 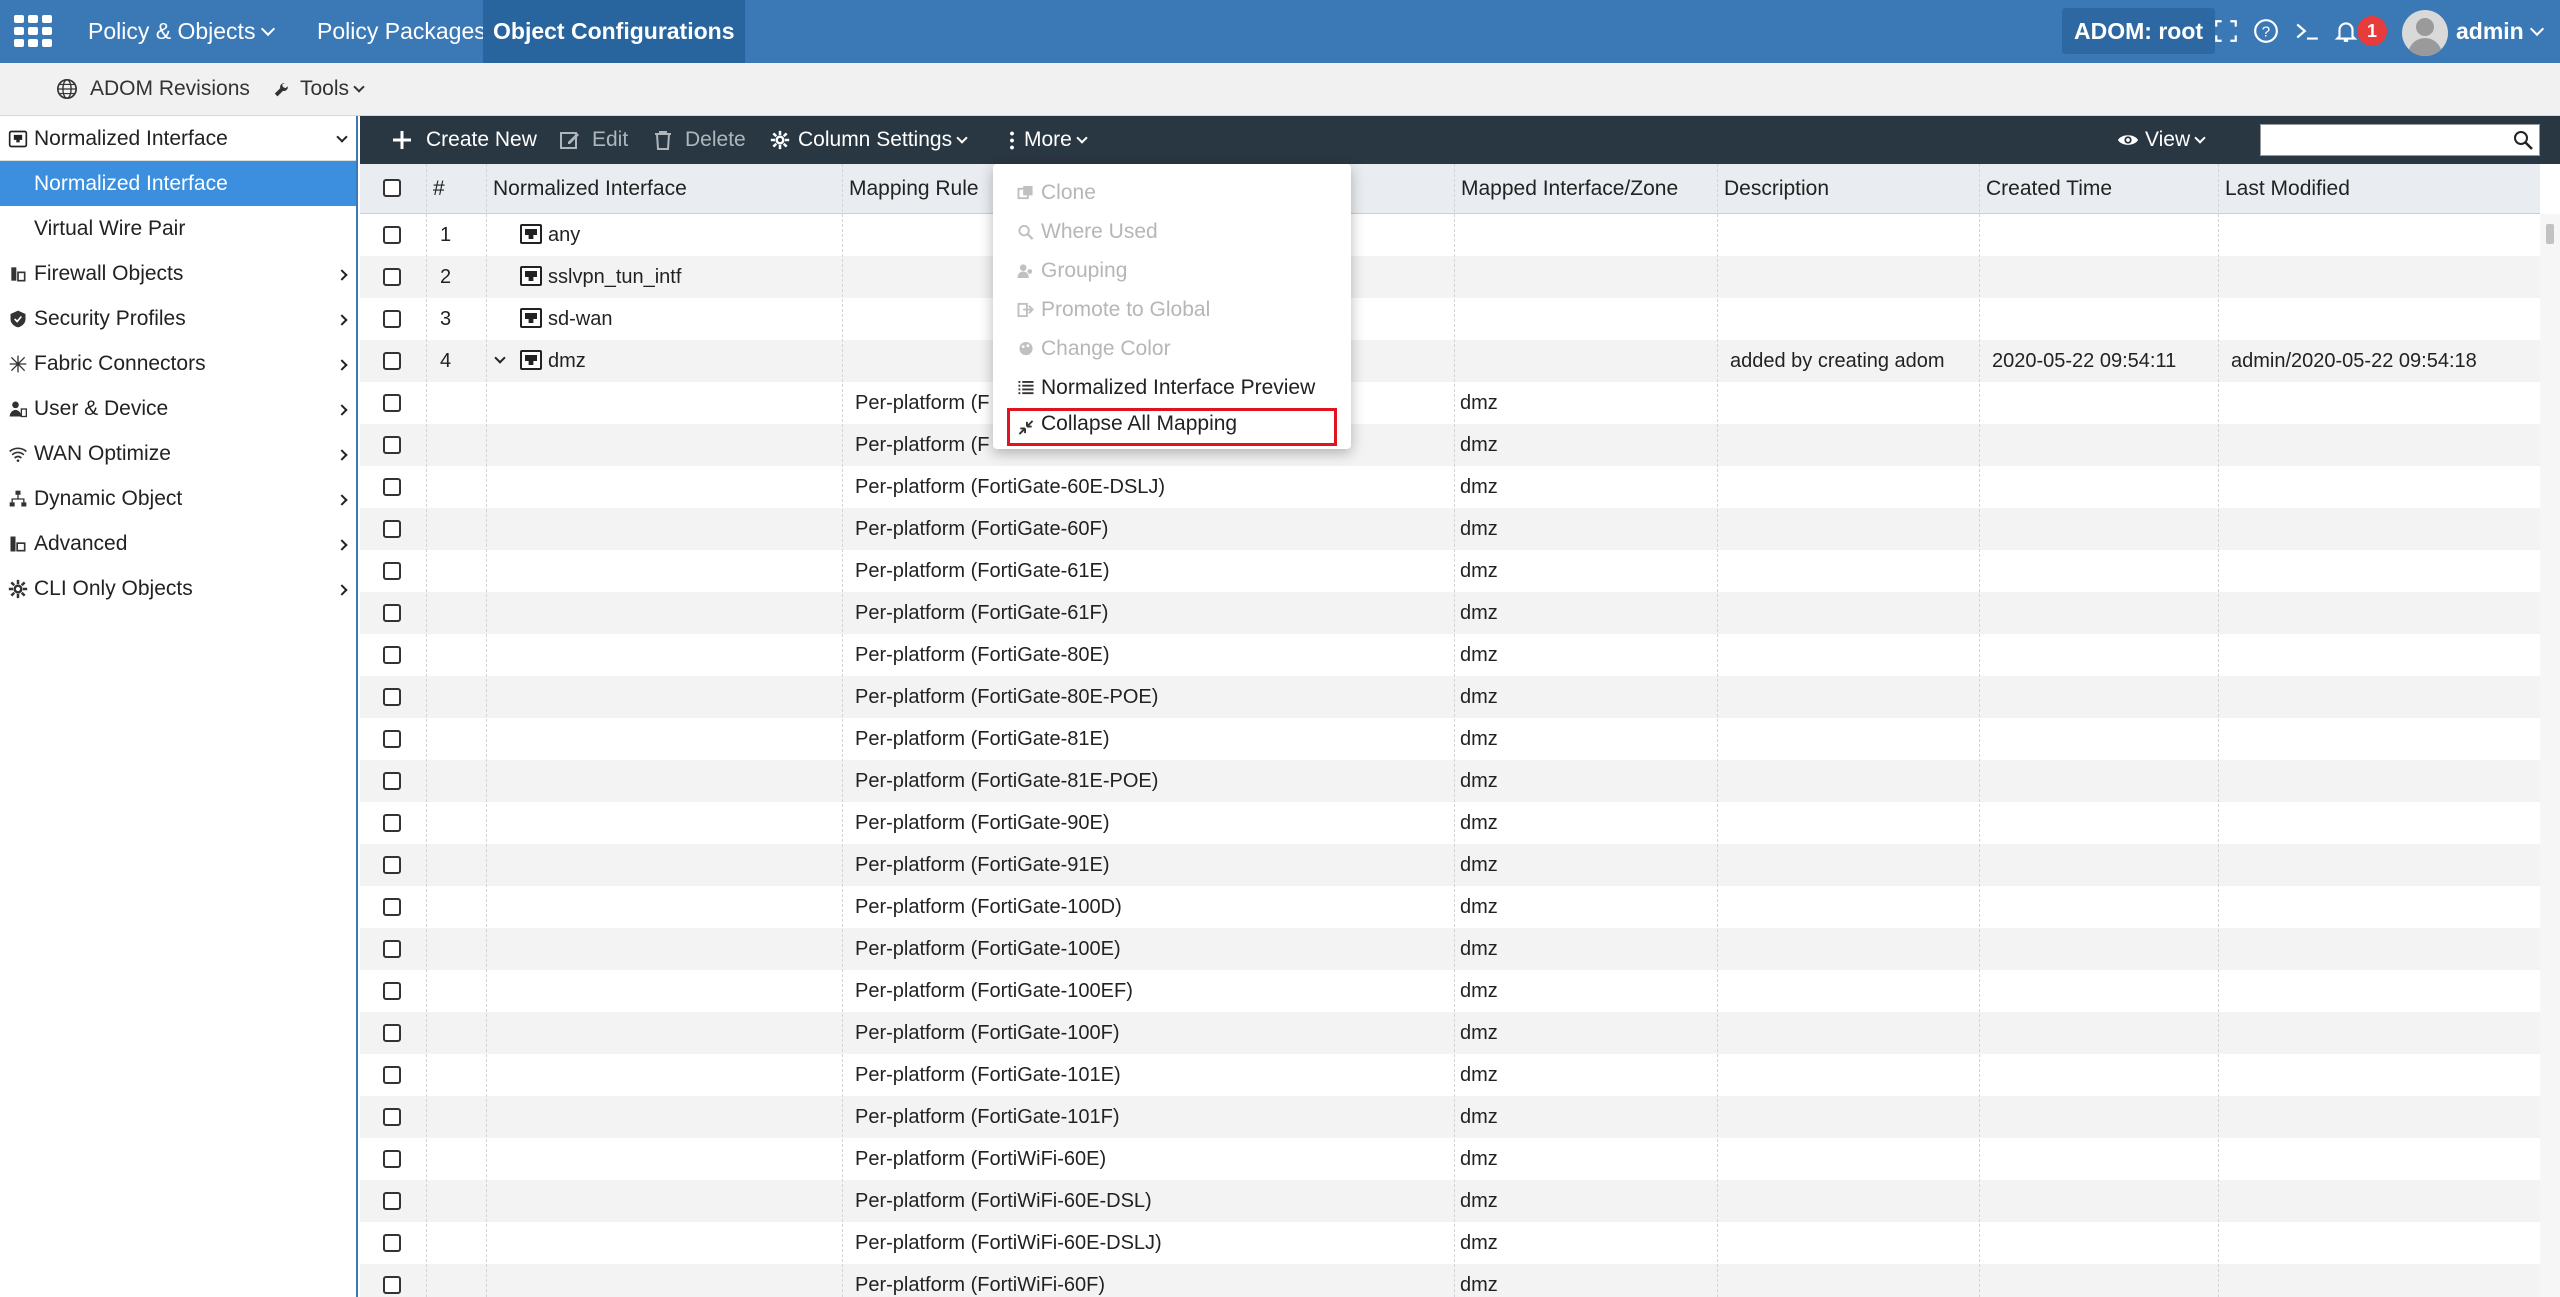 I want to click on mapping-row: Per-platform (FortiGate-80E) dmz, so click(x=1450, y=655).